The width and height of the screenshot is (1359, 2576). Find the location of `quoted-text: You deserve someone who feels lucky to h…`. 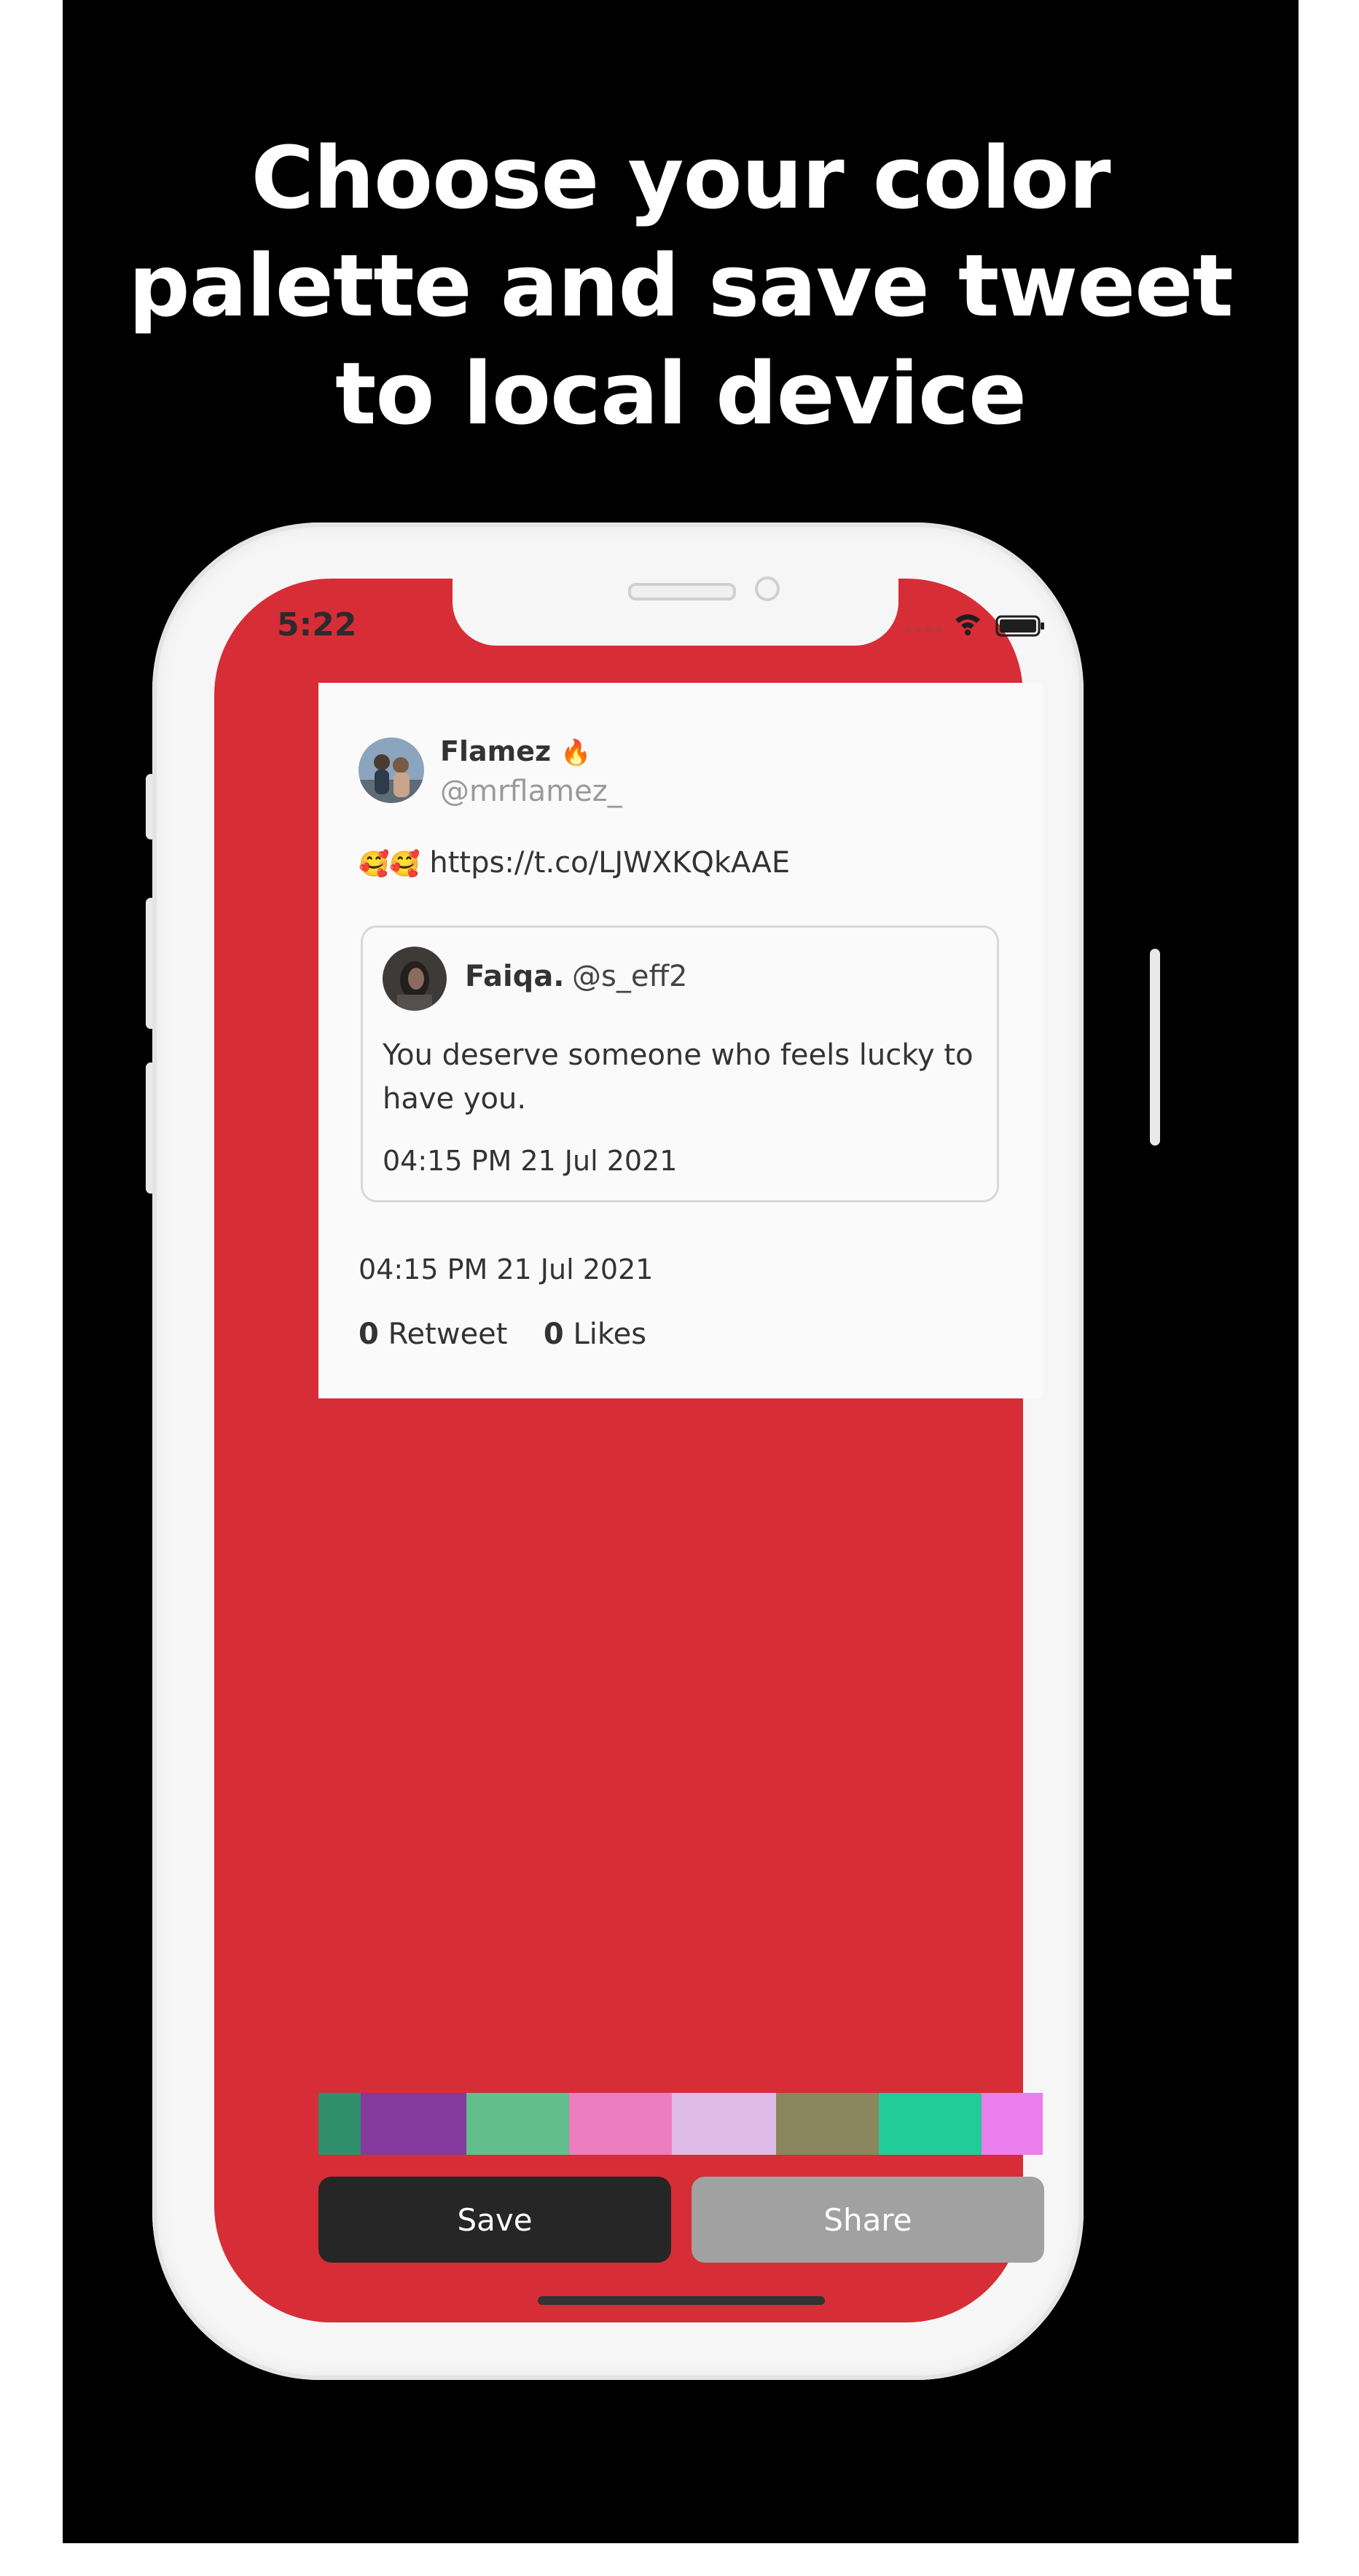

quoted-text: You deserve someone who feels lucky to h… is located at coordinates (678, 1077).